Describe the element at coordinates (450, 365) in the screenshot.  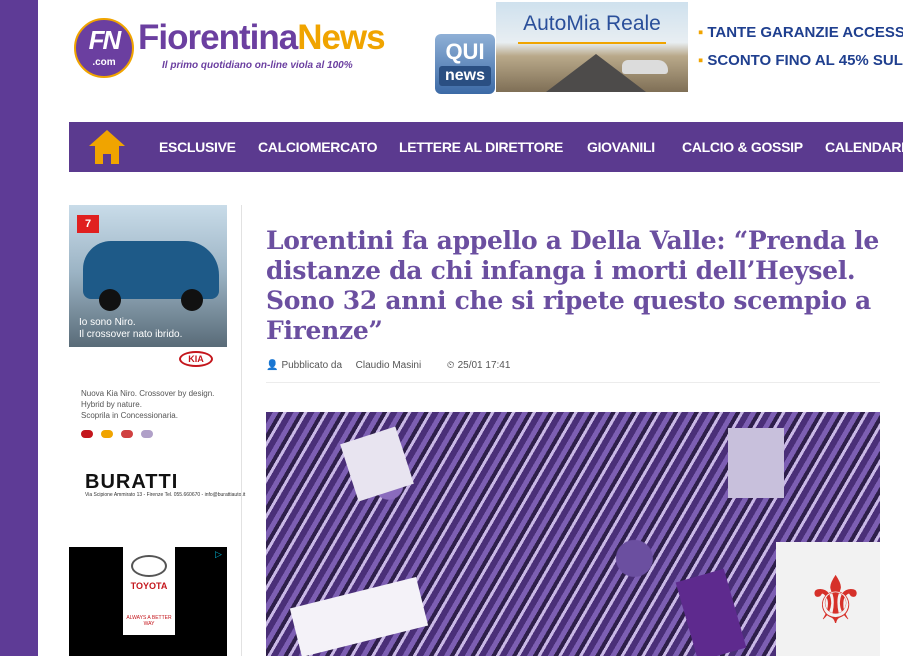
I see `clock-icon: ⏲` at that location.